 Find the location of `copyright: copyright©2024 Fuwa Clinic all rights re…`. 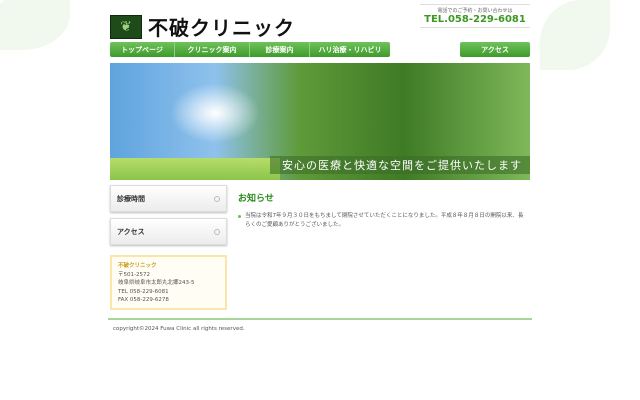

copyright: copyright©2024 Fuwa Clinic all rights re… is located at coordinates (179, 329).